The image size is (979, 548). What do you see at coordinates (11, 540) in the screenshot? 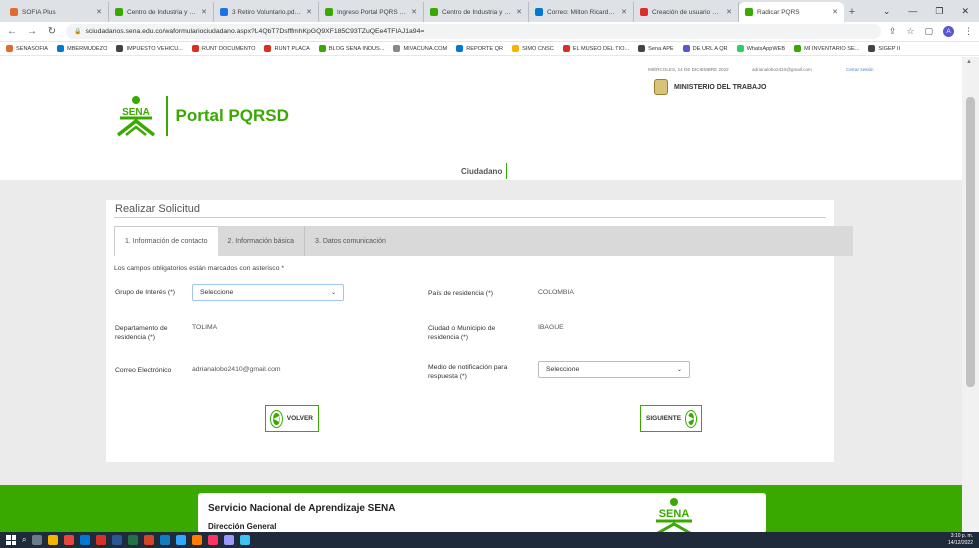
I see `windows-start-icon` at bounding box center [11, 540].